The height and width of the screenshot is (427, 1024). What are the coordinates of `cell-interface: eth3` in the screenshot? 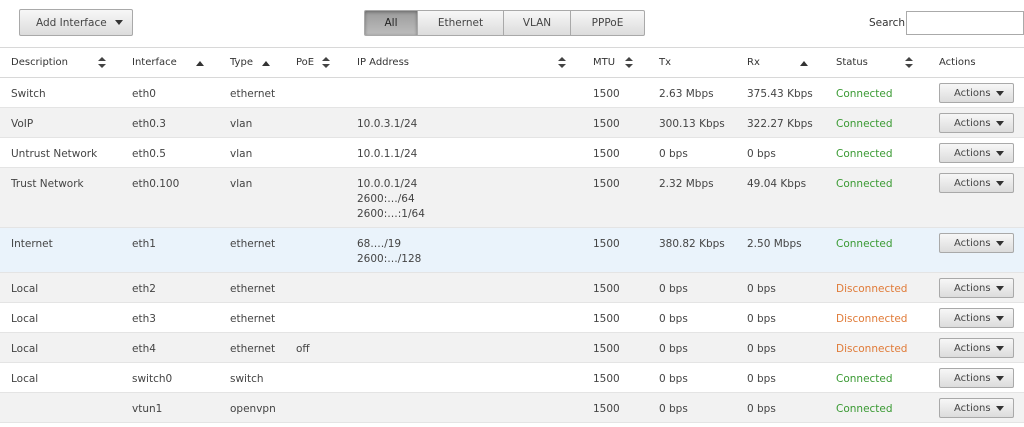 It's located at (144, 319).